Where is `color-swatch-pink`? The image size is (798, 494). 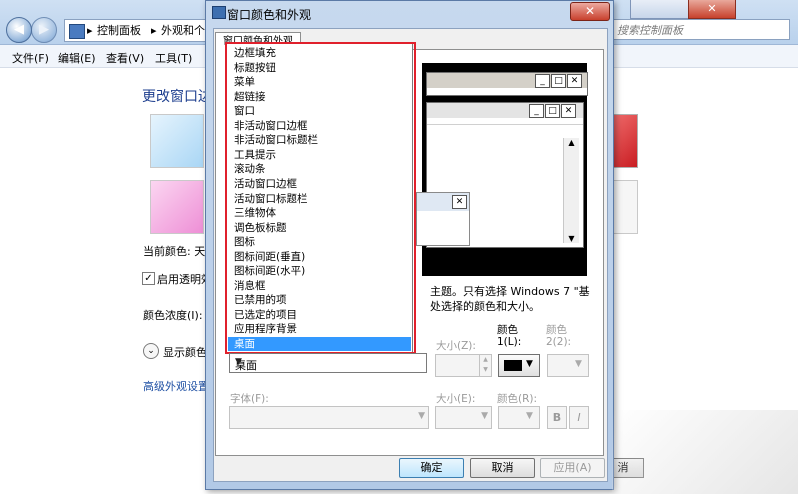 color-swatch-pink is located at coordinates (177, 207).